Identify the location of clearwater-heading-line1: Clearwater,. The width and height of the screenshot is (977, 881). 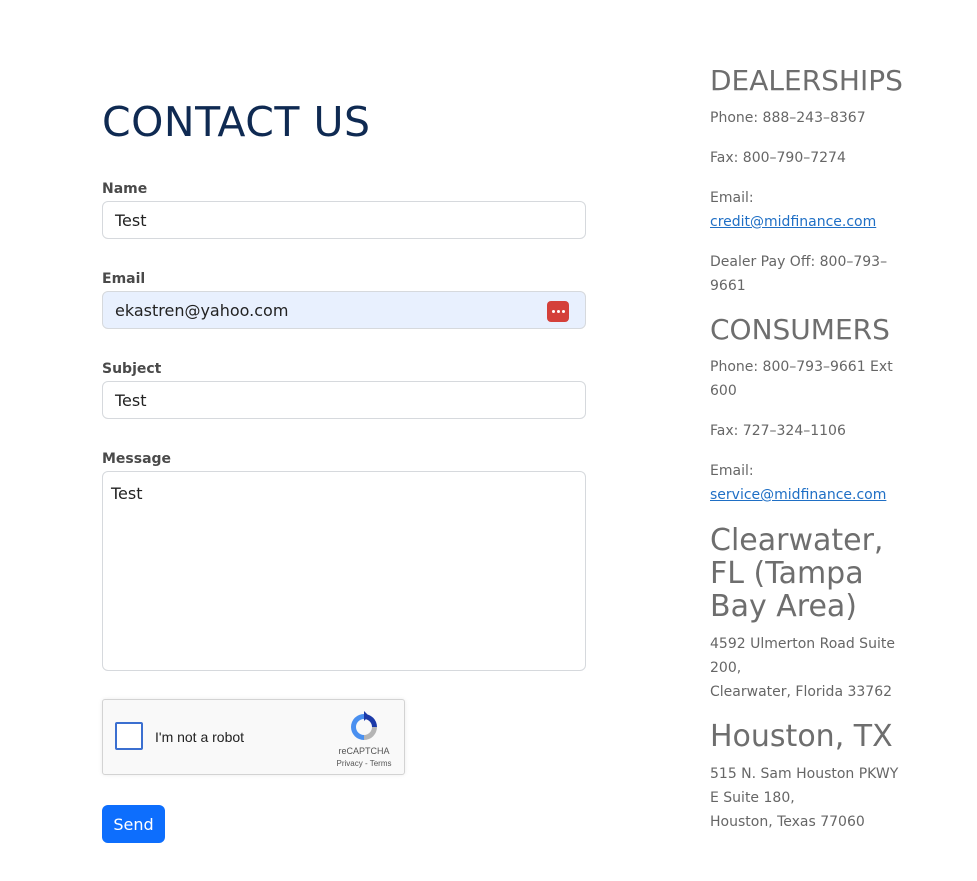
(797, 540).